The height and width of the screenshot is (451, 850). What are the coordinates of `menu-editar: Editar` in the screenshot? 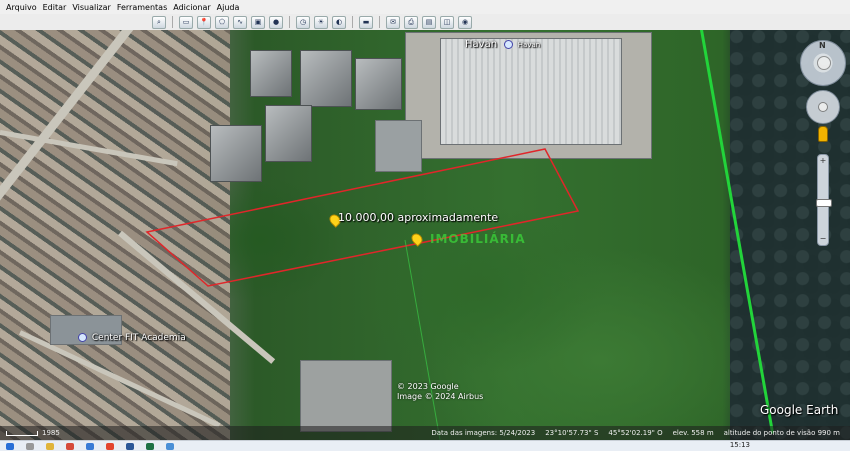 It's located at (55, 7).